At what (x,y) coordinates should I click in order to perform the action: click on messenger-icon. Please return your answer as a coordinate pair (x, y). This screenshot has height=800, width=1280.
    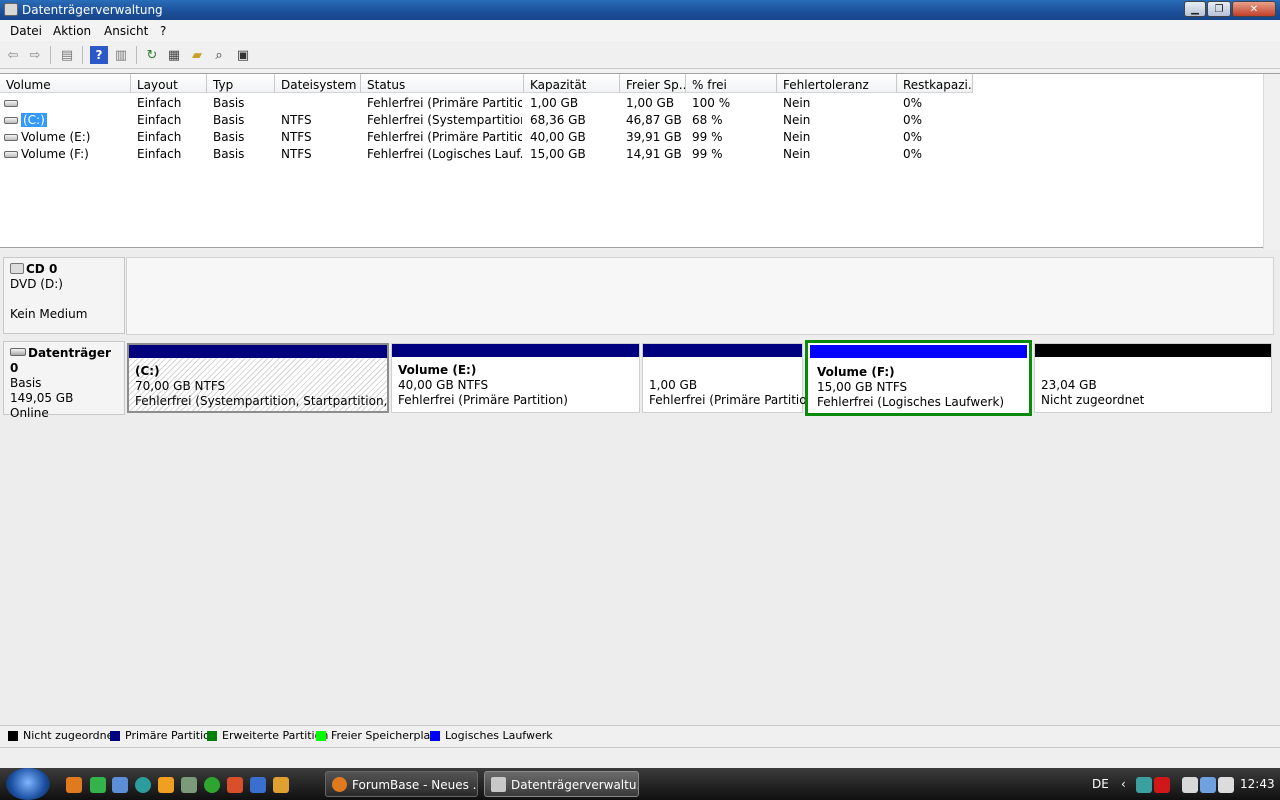
    Looking at the image, I should click on (98, 785).